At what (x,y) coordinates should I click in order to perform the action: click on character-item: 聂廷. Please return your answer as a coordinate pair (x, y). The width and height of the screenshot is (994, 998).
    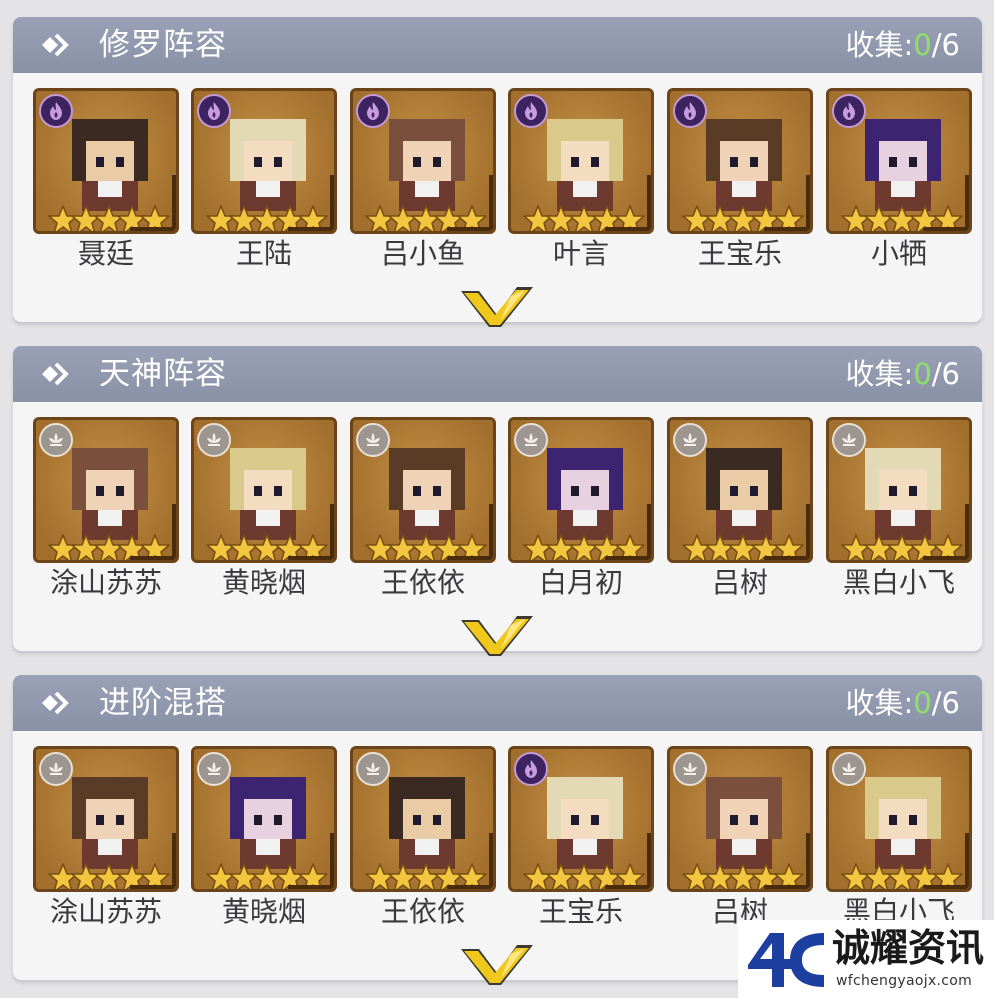
    Looking at the image, I should click on (107, 179).